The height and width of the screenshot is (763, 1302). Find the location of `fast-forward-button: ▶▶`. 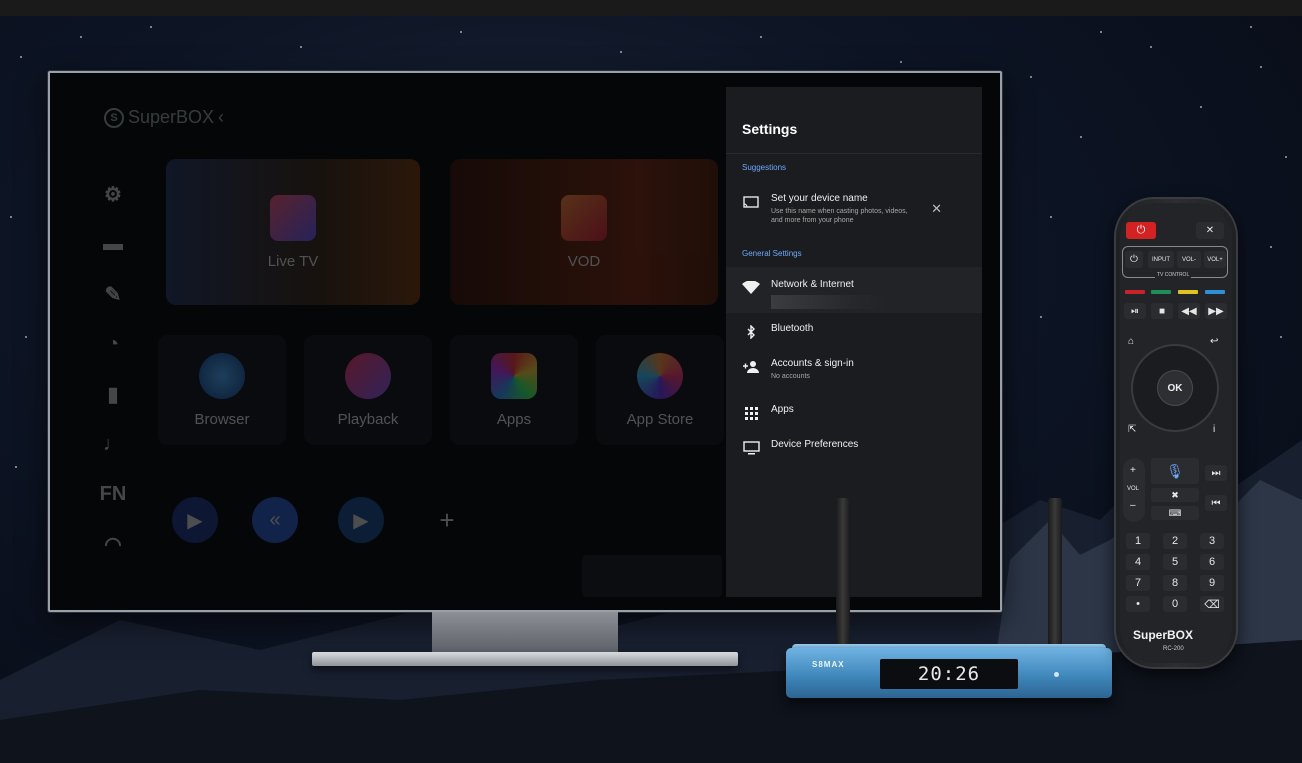

fast-forward-button: ▶▶ is located at coordinates (1216, 311).